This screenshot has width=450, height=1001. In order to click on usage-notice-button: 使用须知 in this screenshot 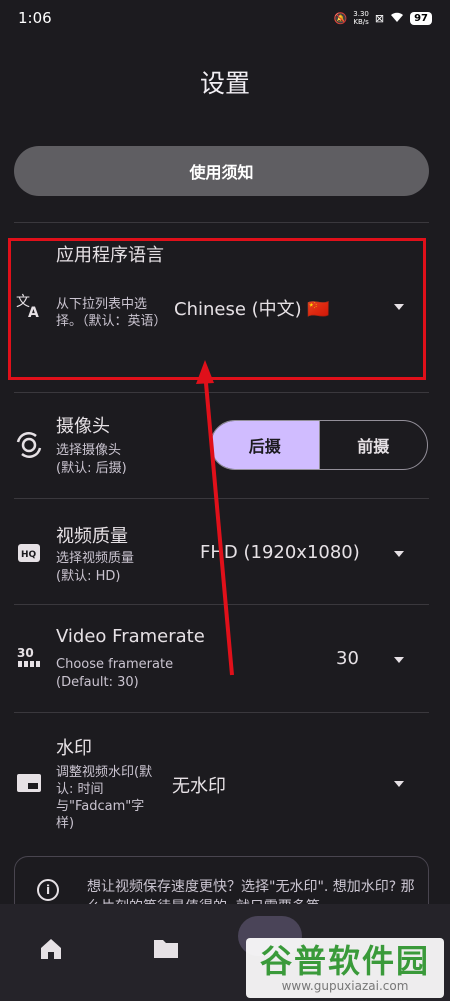, I will do `click(221, 171)`.